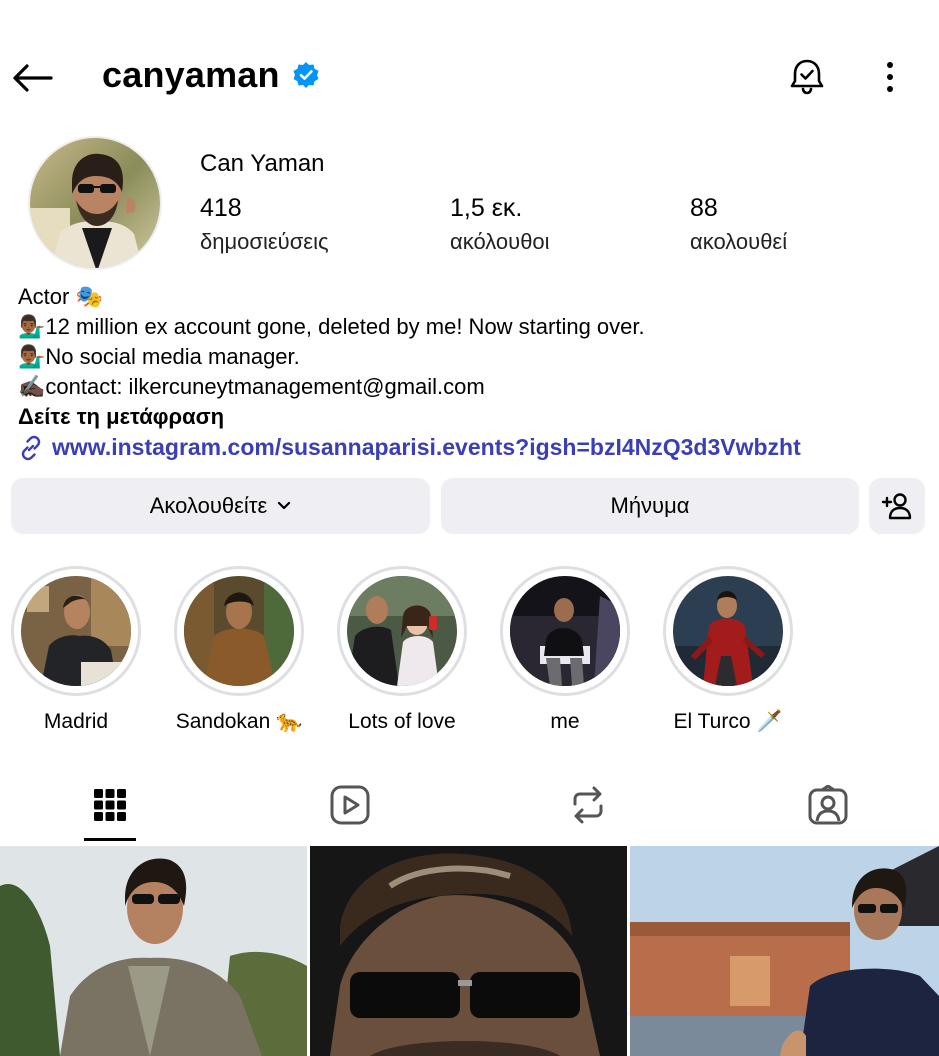 The height and width of the screenshot is (1056, 939). What do you see at coordinates (306, 75) in the screenshot?
I see `verified-badge-icon` at bounding box center [306, 75].